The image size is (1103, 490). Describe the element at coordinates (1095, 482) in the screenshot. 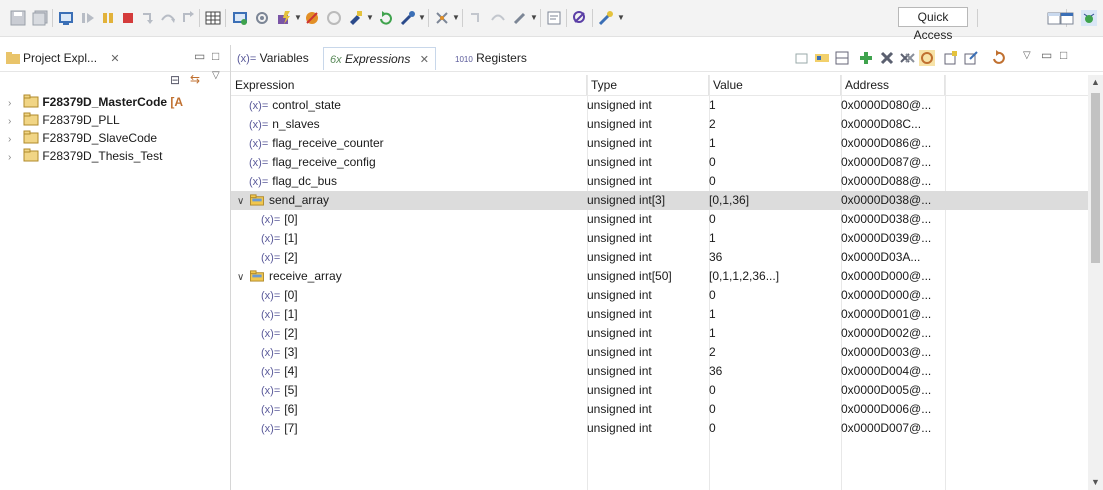

I see `scroll-down-icon: ▼` at that location.